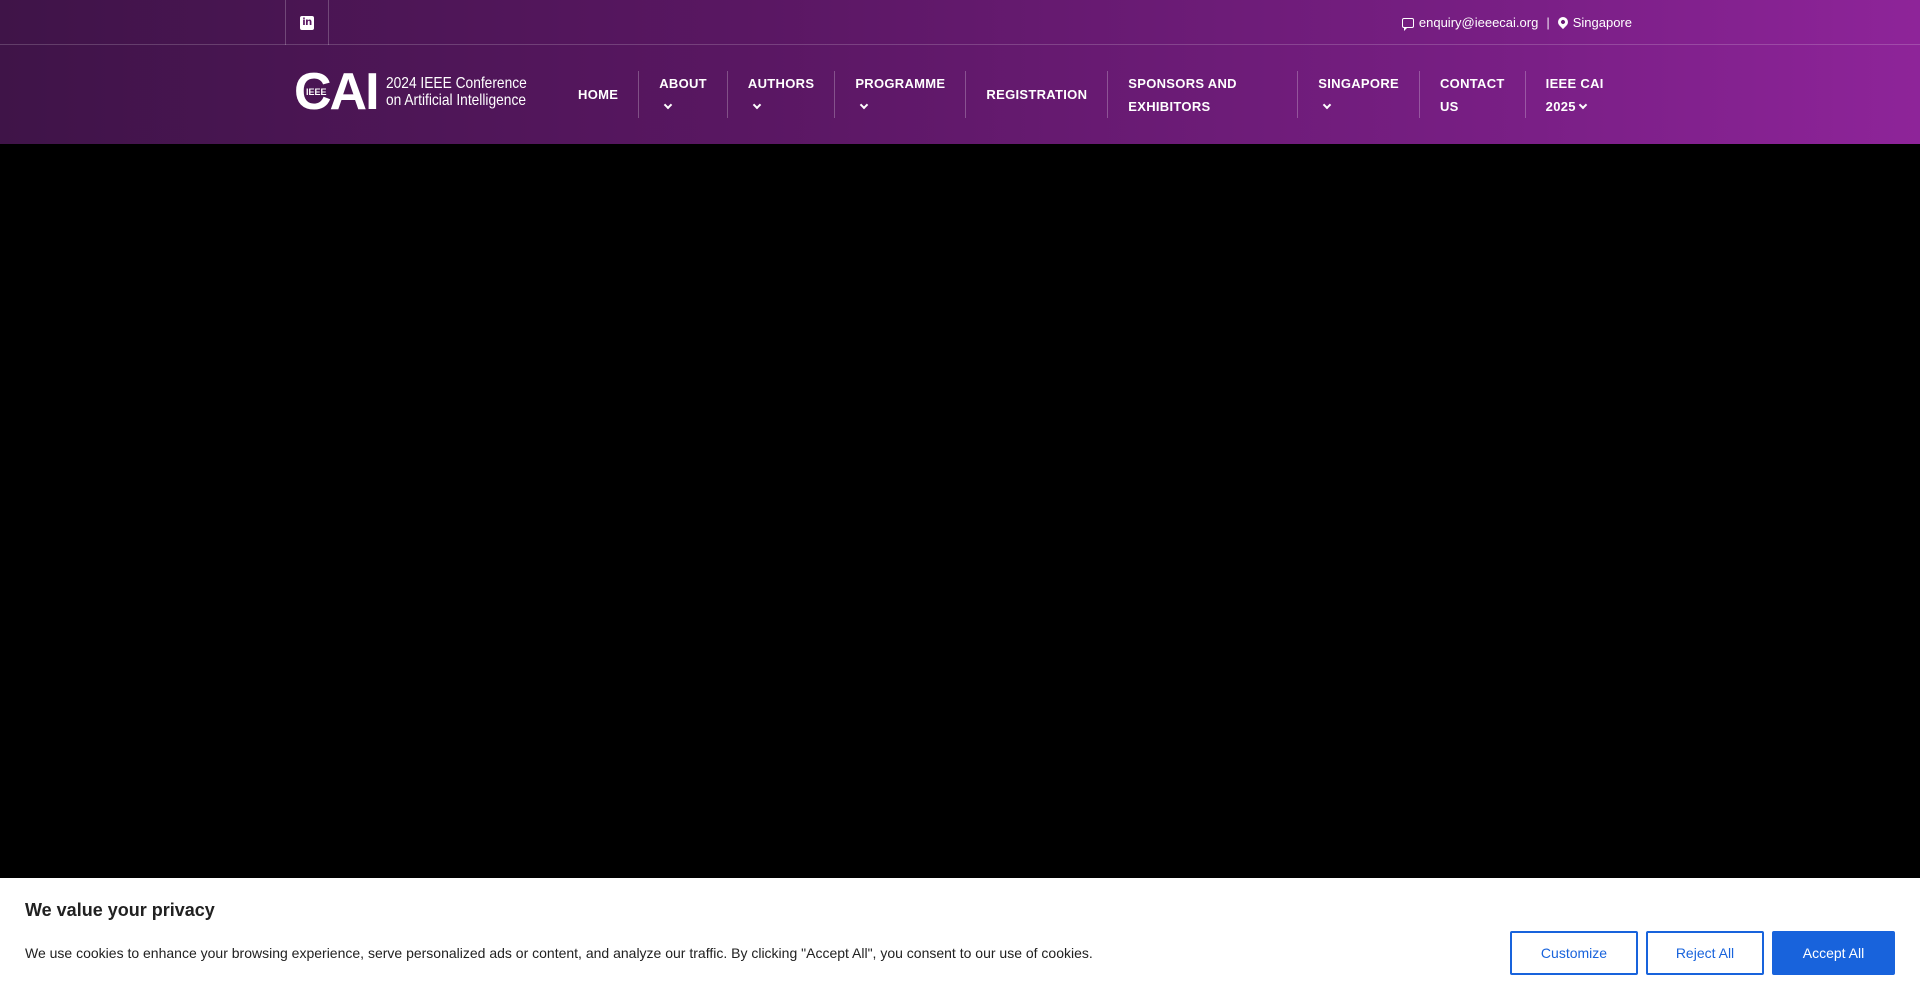 The image size is (1920, 993). What do you see at coordinates (1560, 106) in the screenshot?
I see `nav-ieeecai-label-2: 2025` at bounding box center [1560, 106].